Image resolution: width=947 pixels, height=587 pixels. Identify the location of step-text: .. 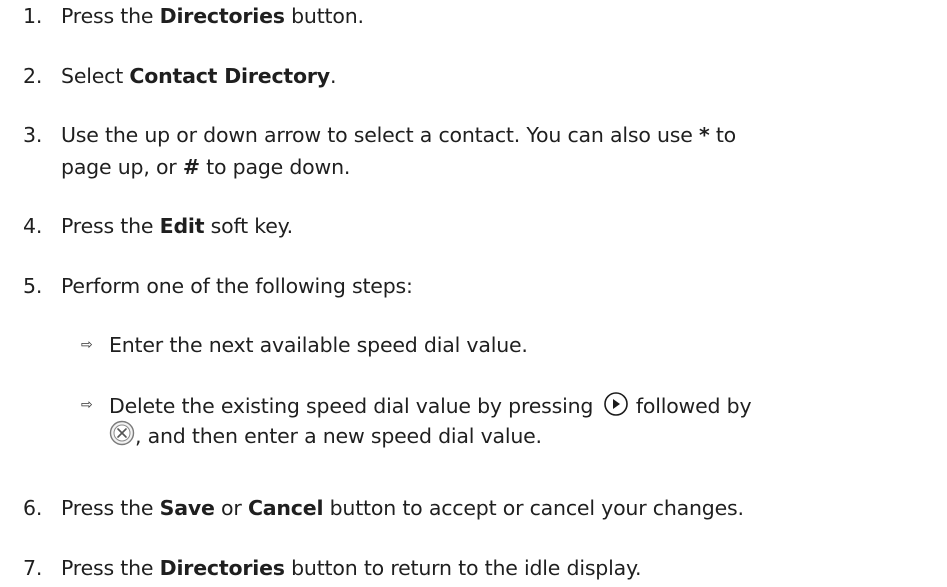
(333, 76).